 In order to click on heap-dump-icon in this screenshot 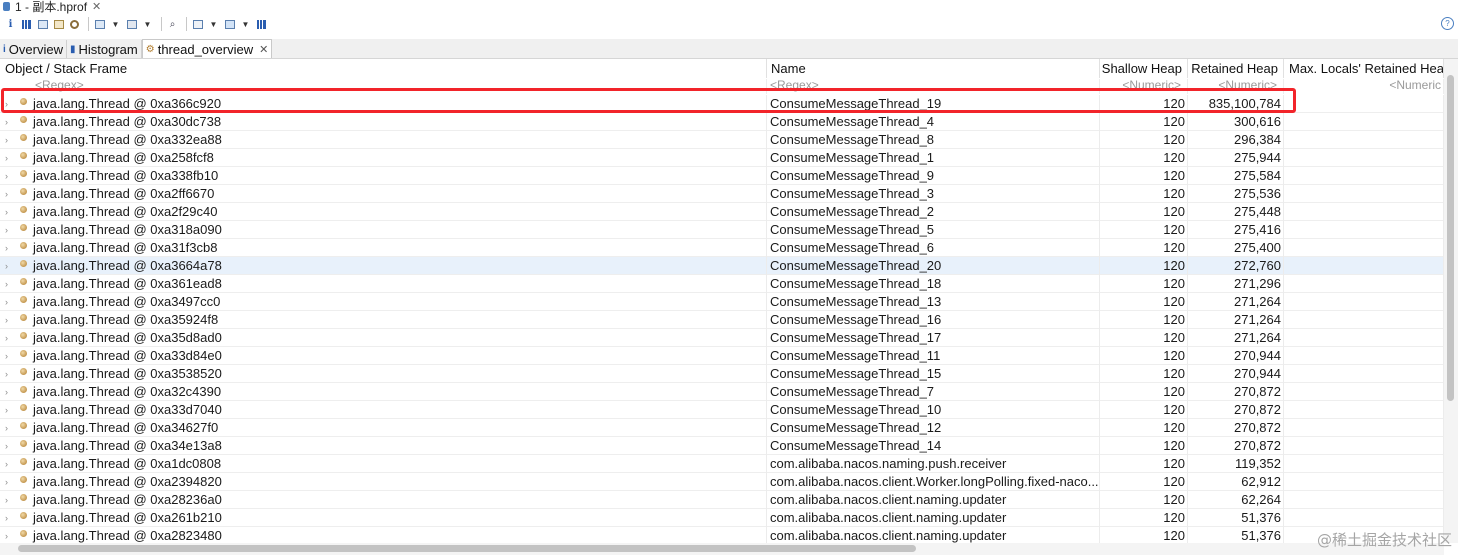, I will do `click(74, 24)`.